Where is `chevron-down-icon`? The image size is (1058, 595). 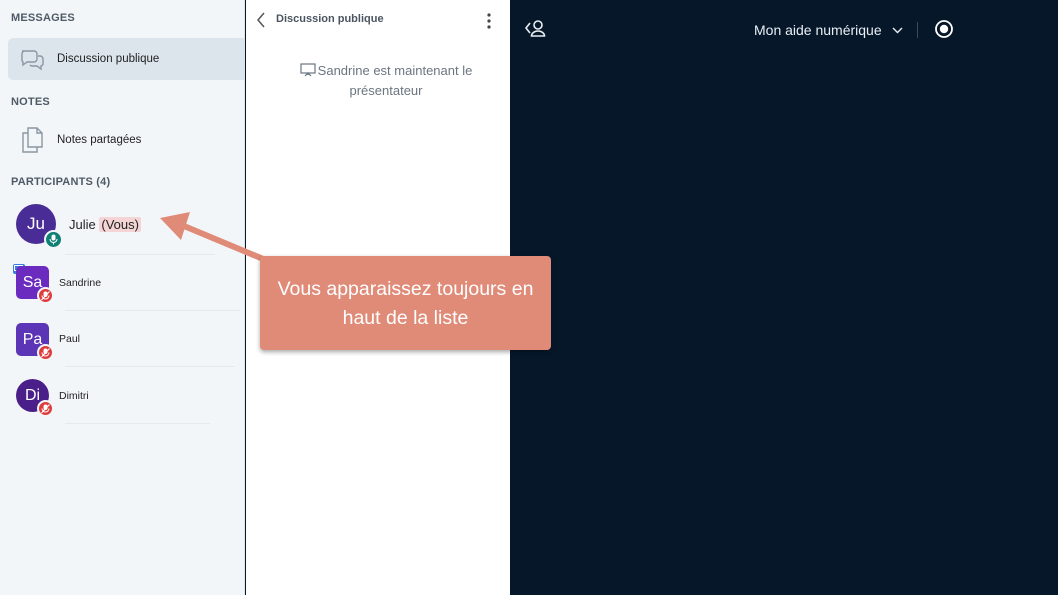 chevron-down-icon is located at coordinates (897, 29).